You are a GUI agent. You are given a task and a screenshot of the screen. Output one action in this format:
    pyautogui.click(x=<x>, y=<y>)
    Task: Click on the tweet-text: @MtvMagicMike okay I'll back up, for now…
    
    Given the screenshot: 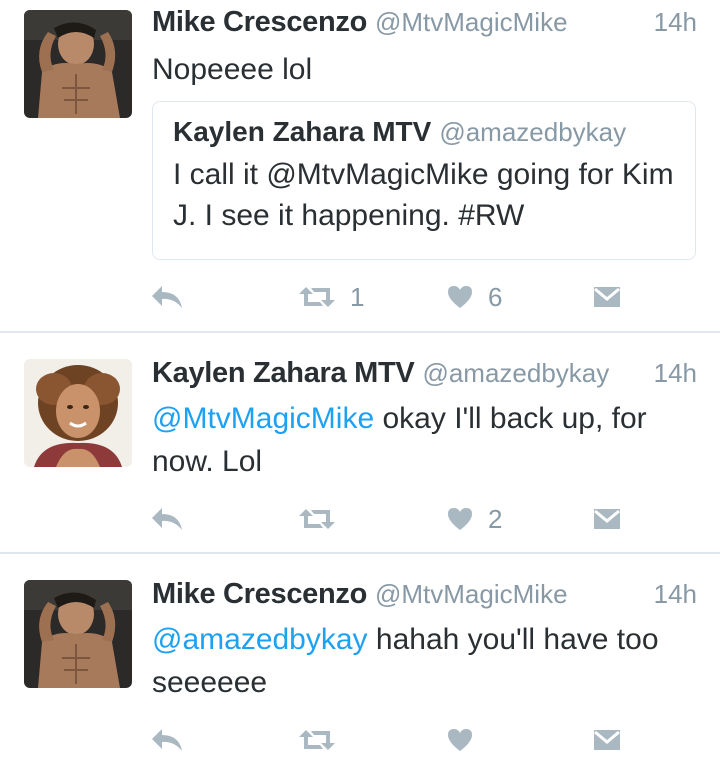 What is the action you would take?
    pyautogui.click(x=427, y=440)
    